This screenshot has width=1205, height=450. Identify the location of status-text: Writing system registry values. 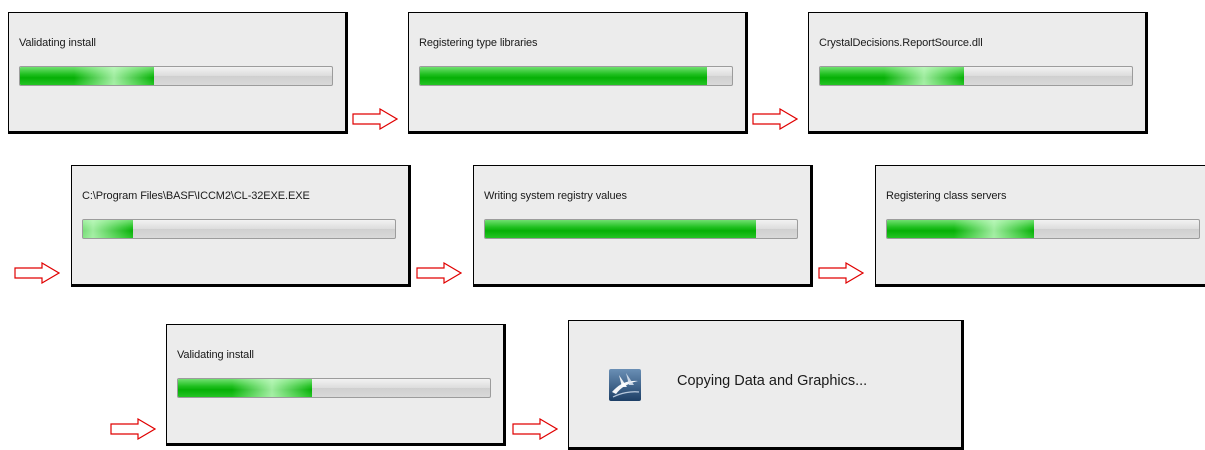
(555, 196).